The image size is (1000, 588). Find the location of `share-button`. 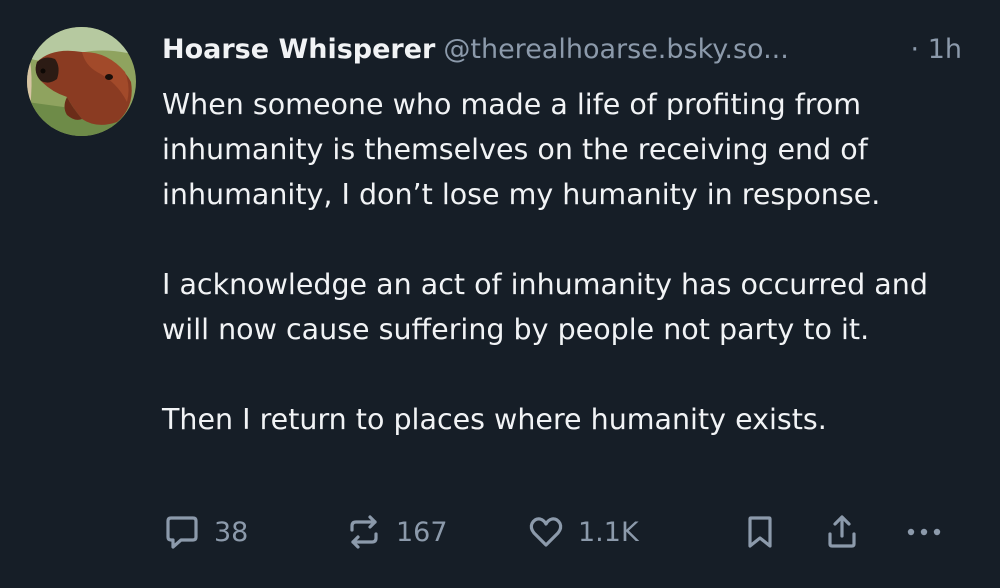

share-button is located at coordinates (842, 532).